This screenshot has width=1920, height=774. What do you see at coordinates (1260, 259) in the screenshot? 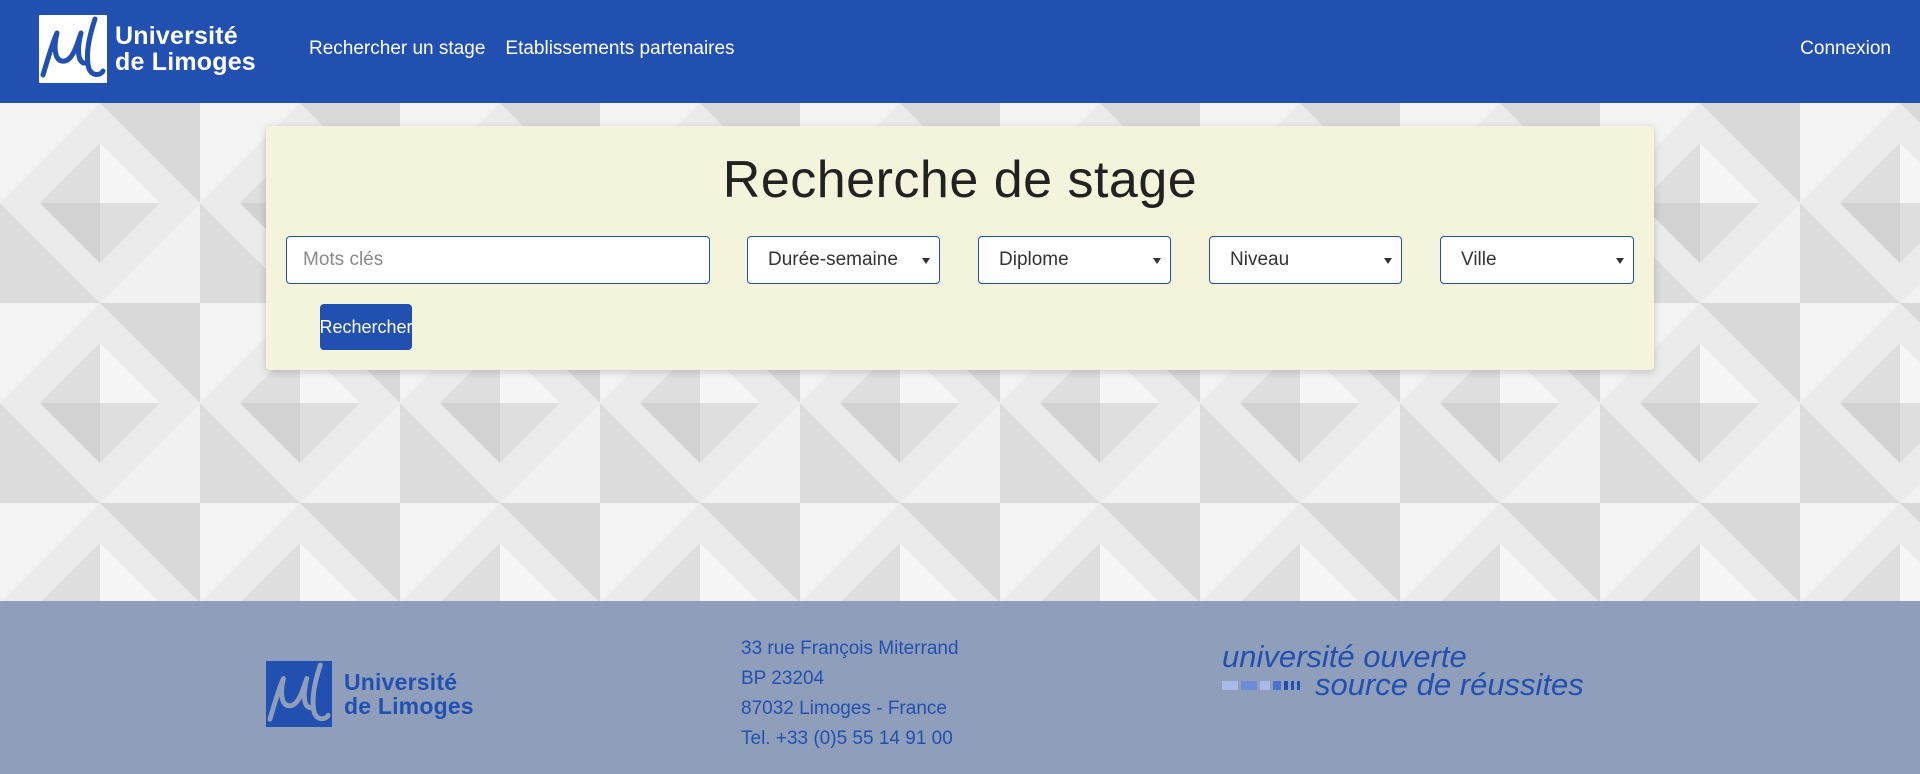
I see `level-select-value: Niveau` at bounding box center [1260, 259].